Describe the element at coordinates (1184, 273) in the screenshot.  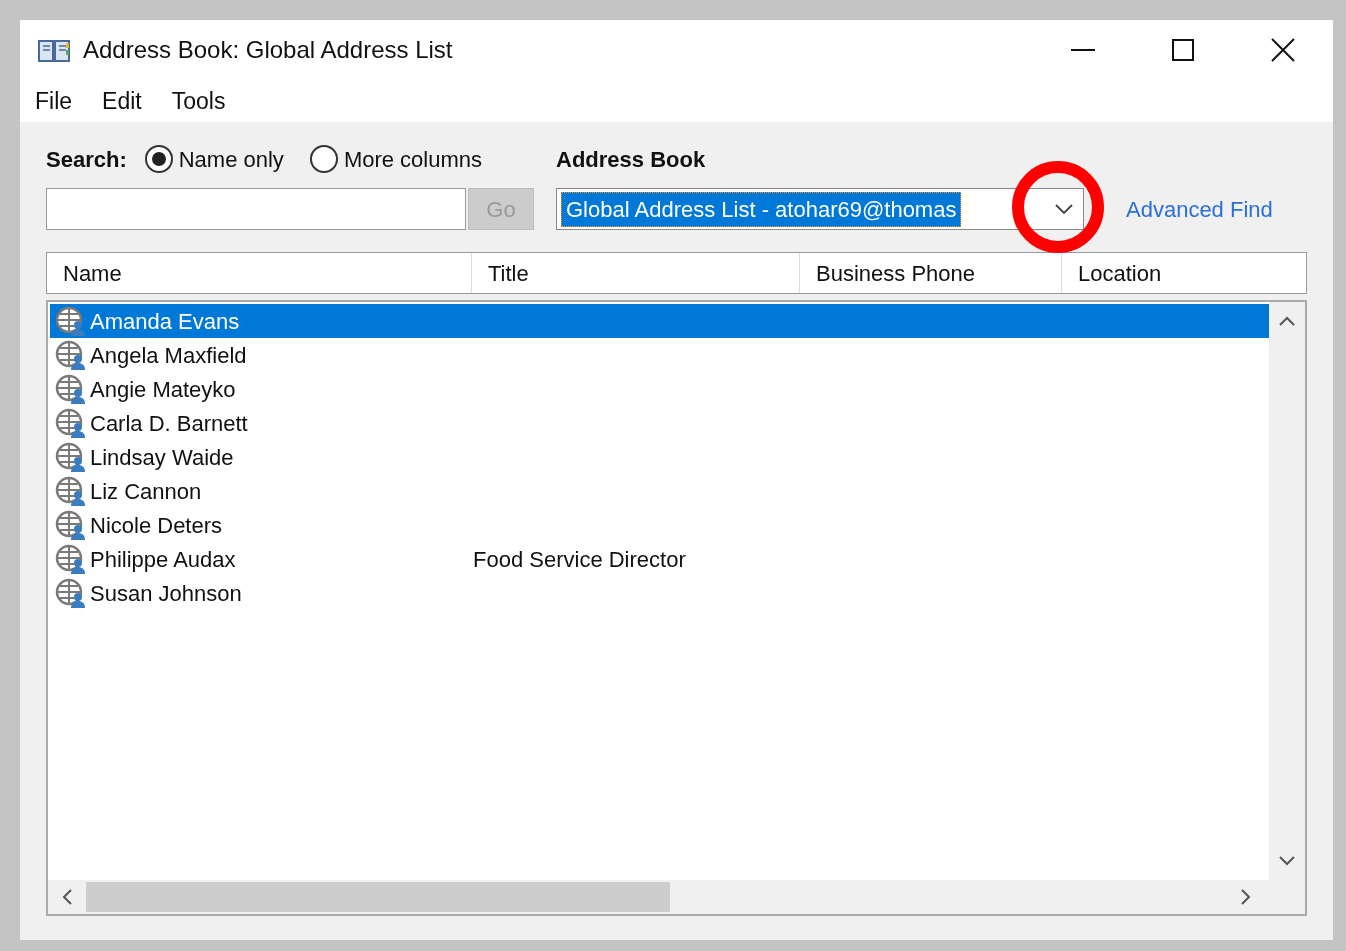
I see `column-header: Location` at that location.